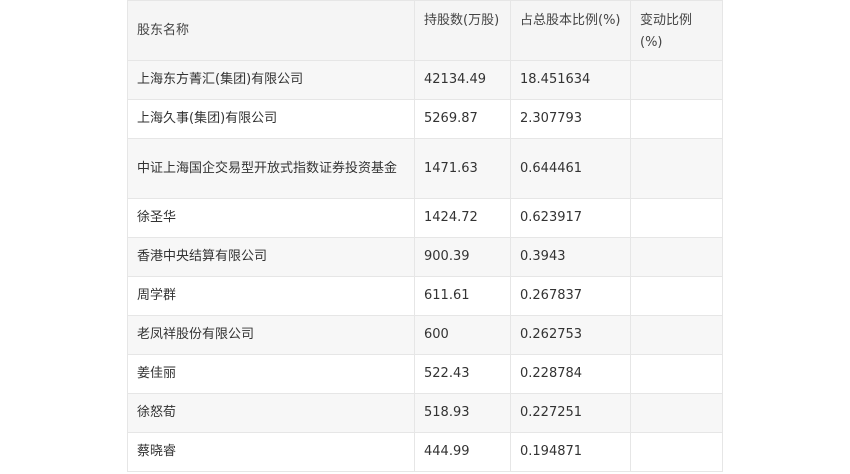  What do you see at coordinates (271, 30) in the screenshot?
I see `header-shareholder-name: 股东名称` at bounding box center [271, 30].